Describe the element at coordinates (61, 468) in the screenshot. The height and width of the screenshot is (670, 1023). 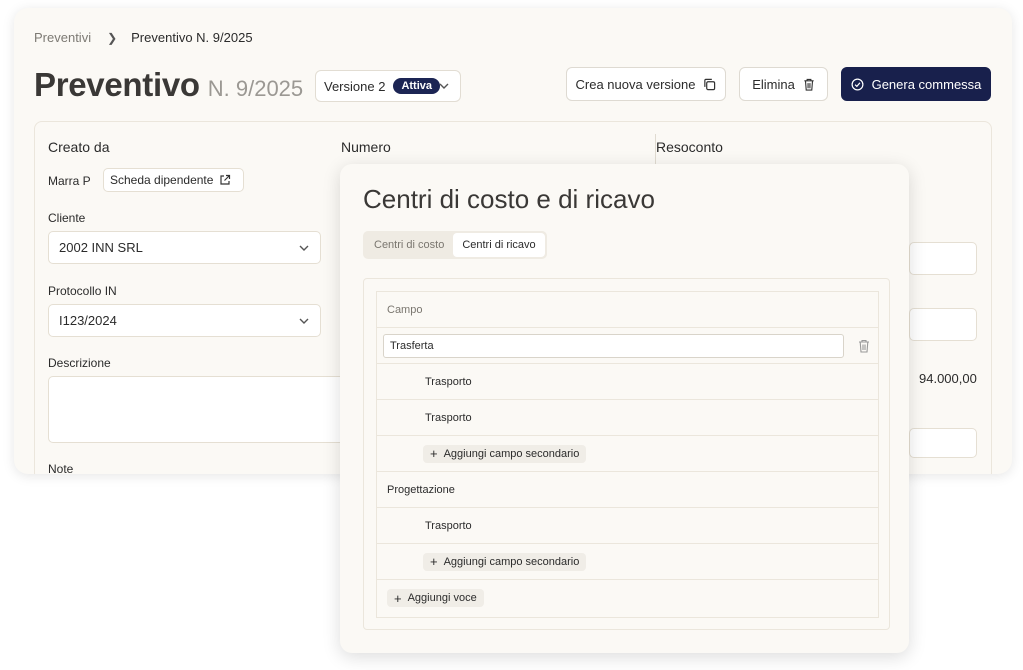
I see `notes-label: Note` at that location.